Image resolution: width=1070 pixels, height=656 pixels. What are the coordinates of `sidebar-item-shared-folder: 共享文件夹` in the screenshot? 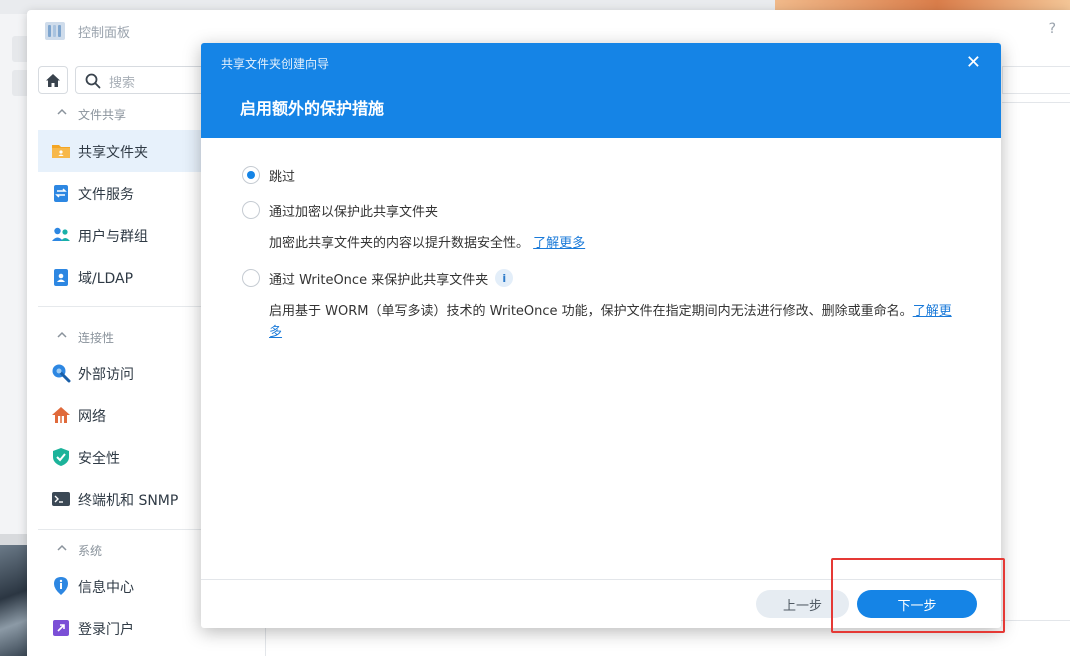 It's located at (120, 151).